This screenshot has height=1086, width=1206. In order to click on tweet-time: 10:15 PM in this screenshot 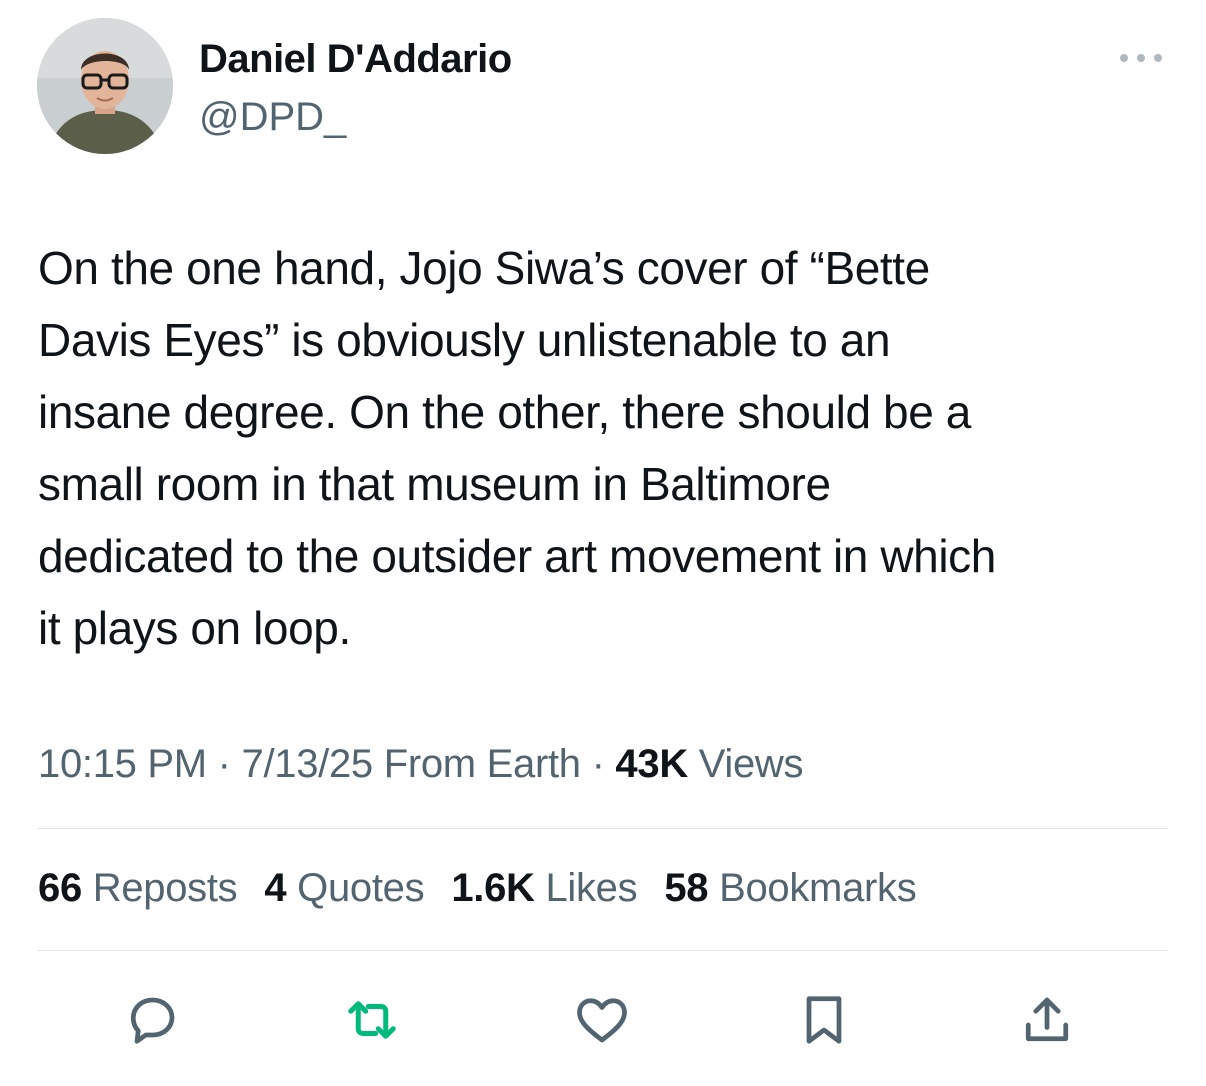, I will do `click(122, 764)`.